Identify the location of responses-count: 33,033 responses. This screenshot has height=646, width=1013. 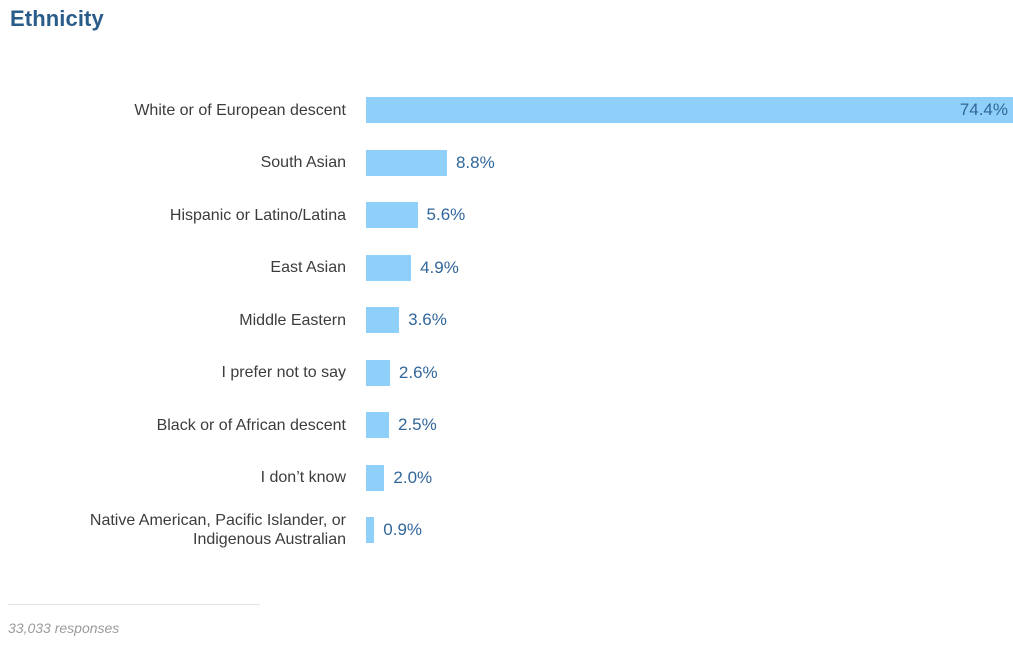
(64, 628).